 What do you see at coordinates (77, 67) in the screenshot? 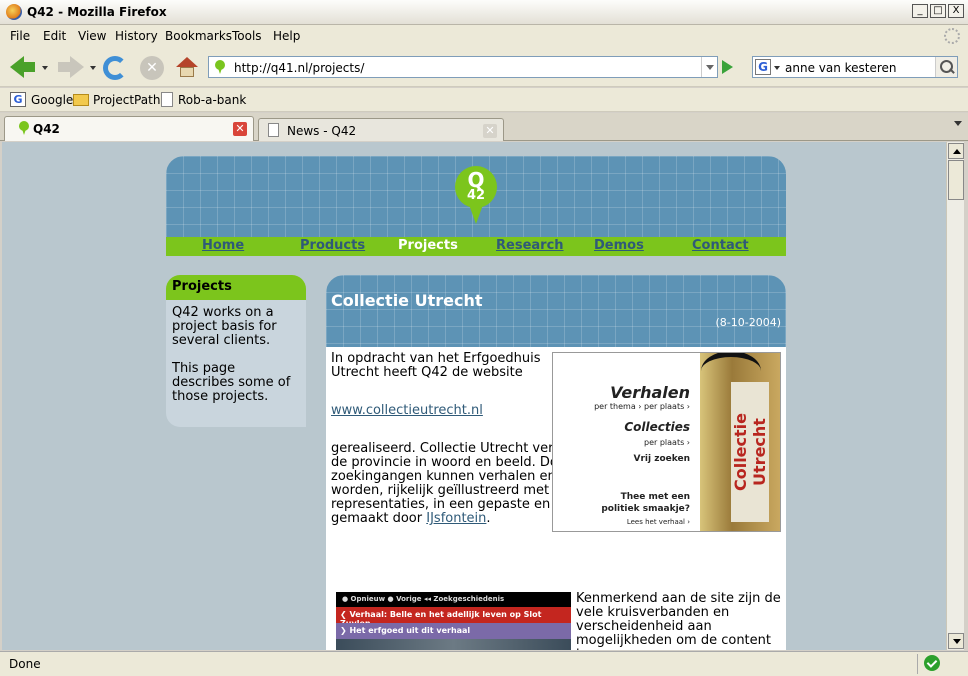
I see `forward-arrow-icon` at bounding box center [77, 67].